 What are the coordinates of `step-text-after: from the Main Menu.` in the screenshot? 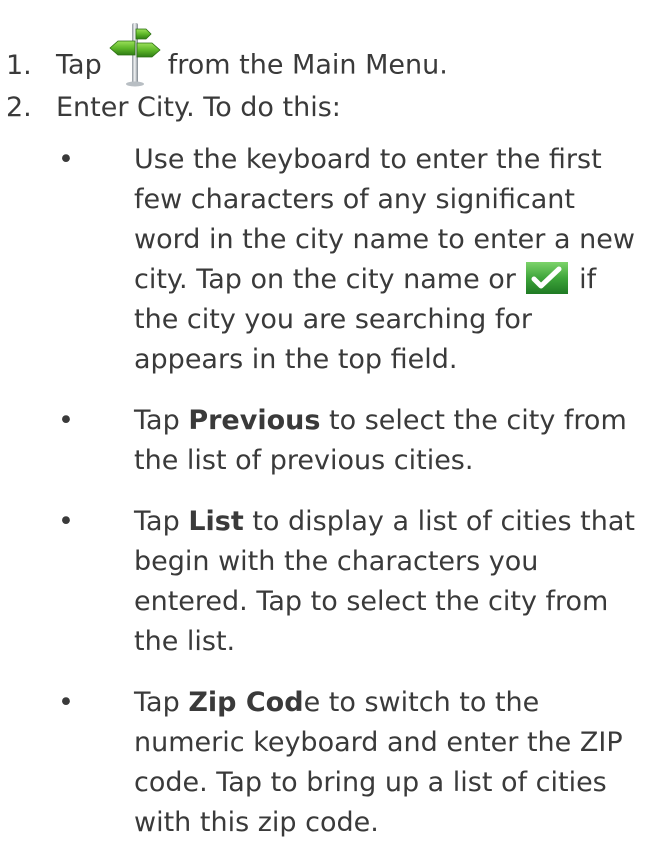 It's located at (307, 65).